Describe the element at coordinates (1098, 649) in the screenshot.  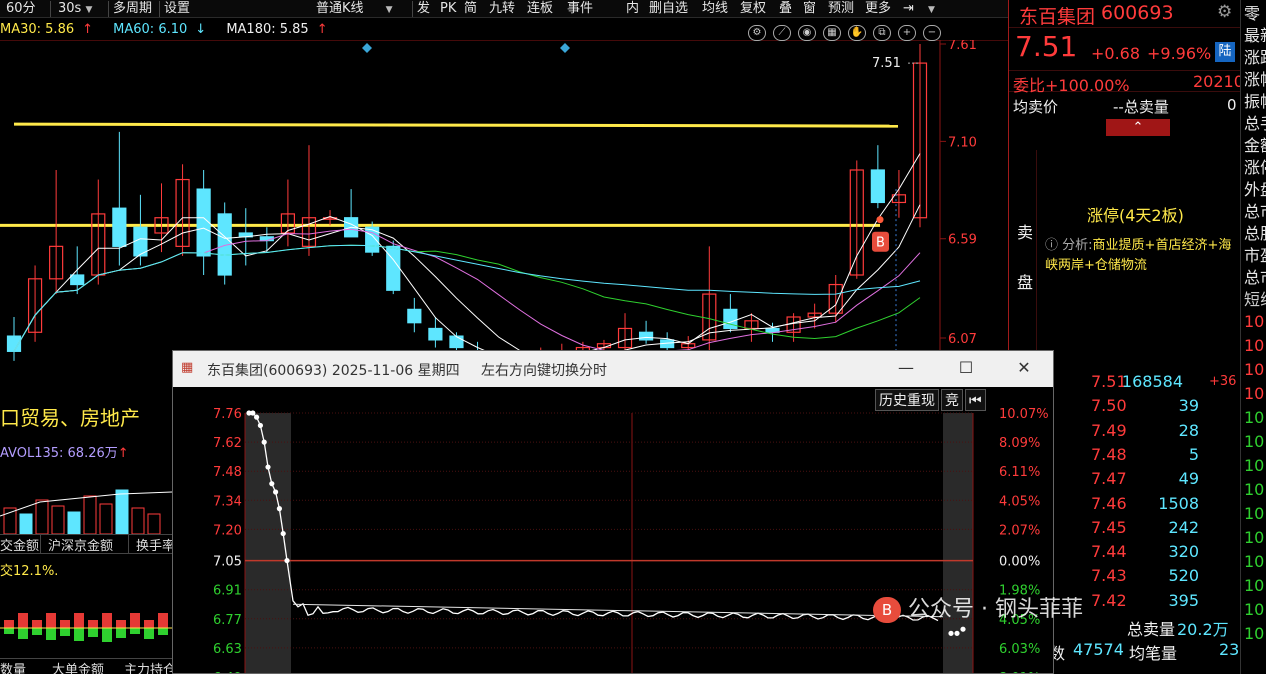
I see `count-value: 47574` at that location.